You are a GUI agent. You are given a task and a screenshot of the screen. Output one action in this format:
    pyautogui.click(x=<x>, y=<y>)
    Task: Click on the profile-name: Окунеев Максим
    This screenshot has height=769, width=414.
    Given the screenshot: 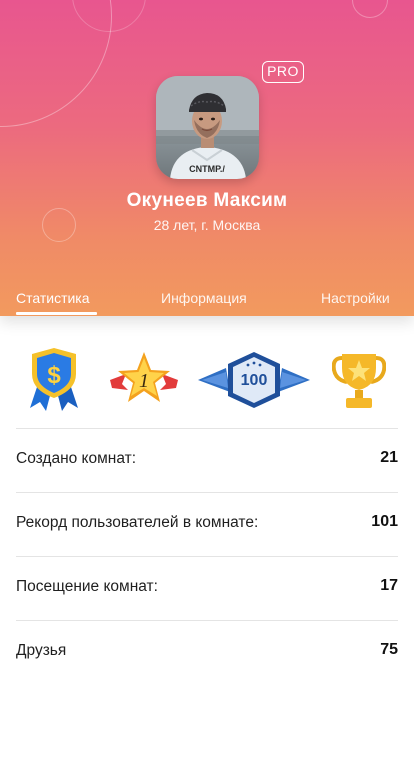 What is the action you would take?
    pyautogui.click(x=207, y=200)
    